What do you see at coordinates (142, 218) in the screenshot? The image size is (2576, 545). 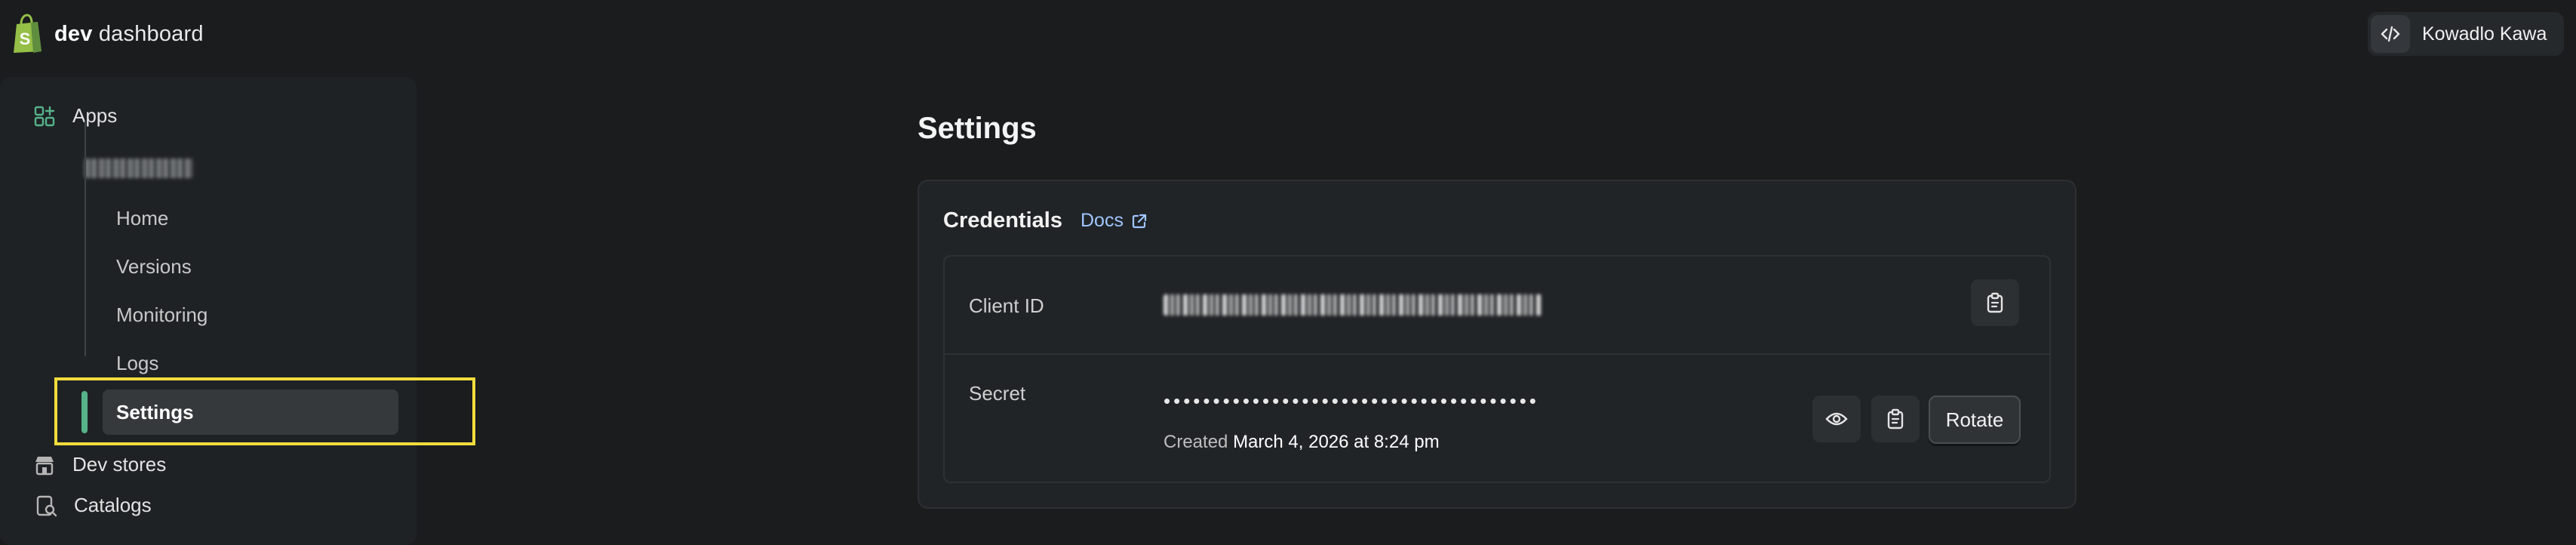 I see `sidebar-item-home: Home` at bounding box center [142, 218].